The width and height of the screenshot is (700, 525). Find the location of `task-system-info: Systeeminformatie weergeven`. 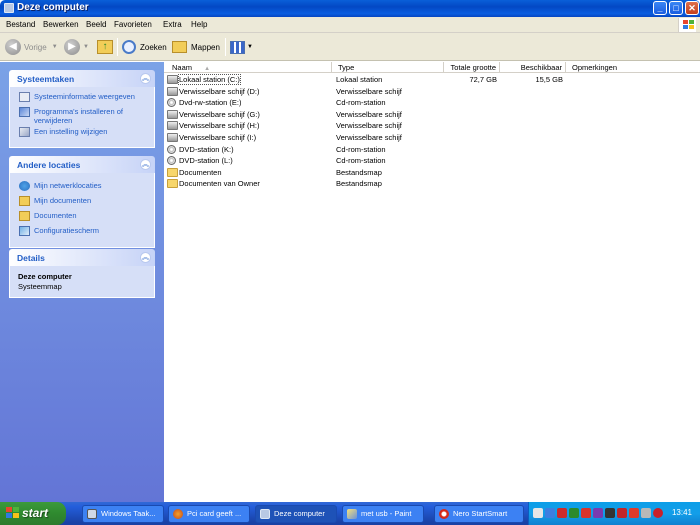

task-system-info: Systeeminformatie weergeven is located at coordinates (82, 98).